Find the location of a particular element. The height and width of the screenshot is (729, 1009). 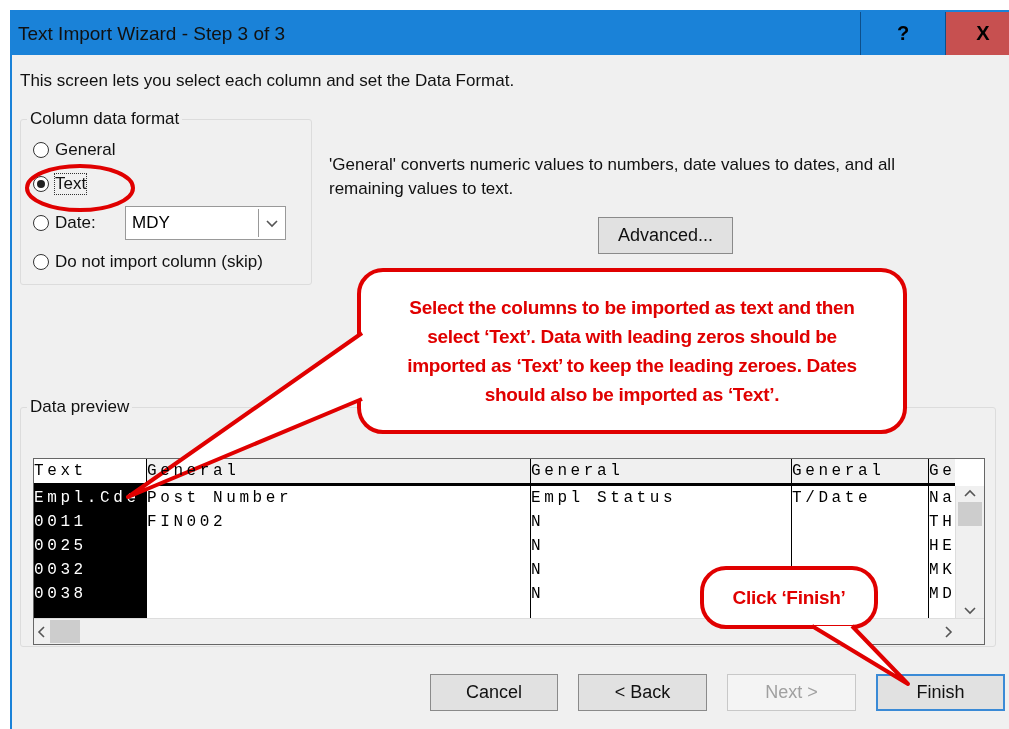

table-cell: TH is located at coordinates (942, 522).